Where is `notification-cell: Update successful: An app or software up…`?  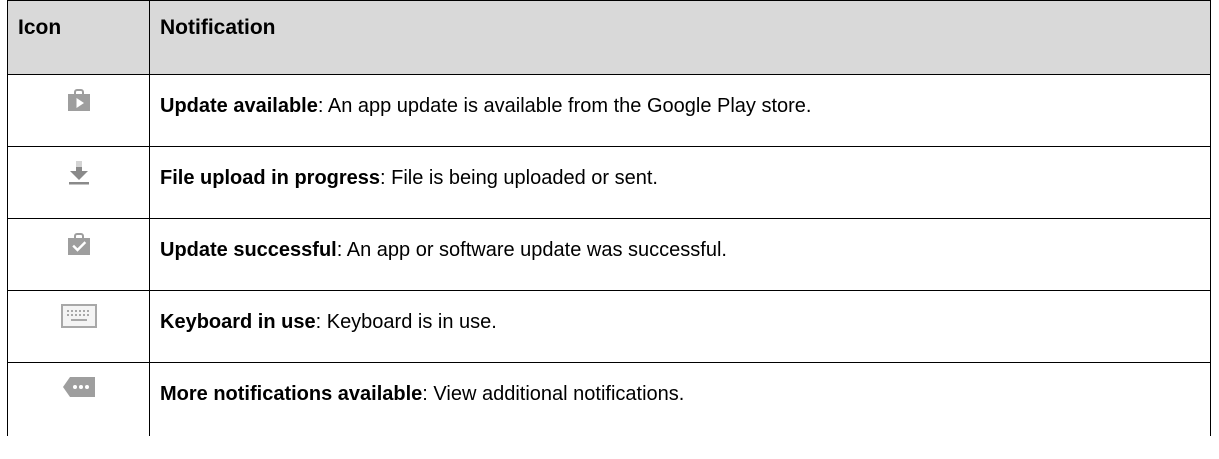 notification-cell: Update successful: An app or software up… is located at coordinates (680, 254).